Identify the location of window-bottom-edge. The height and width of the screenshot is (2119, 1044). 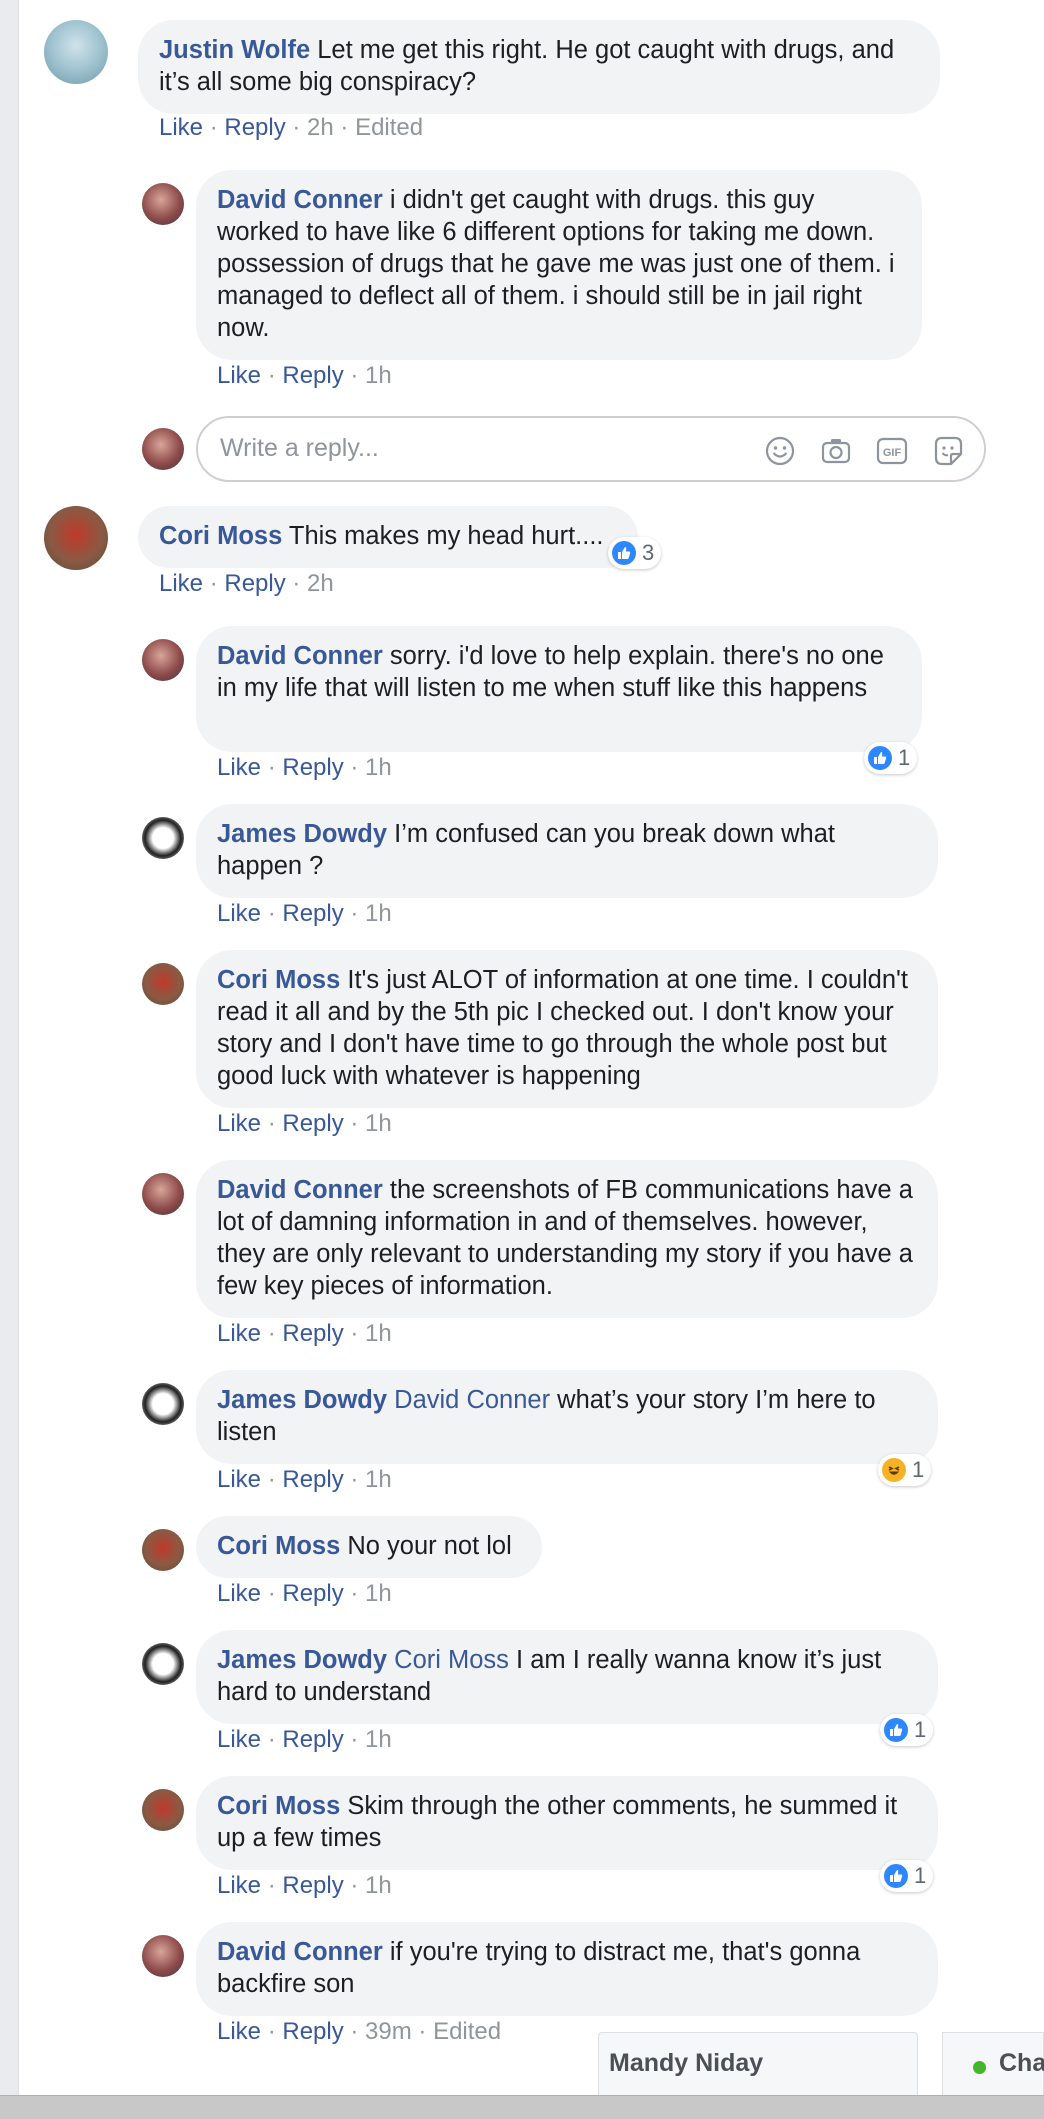
(522, 2107).